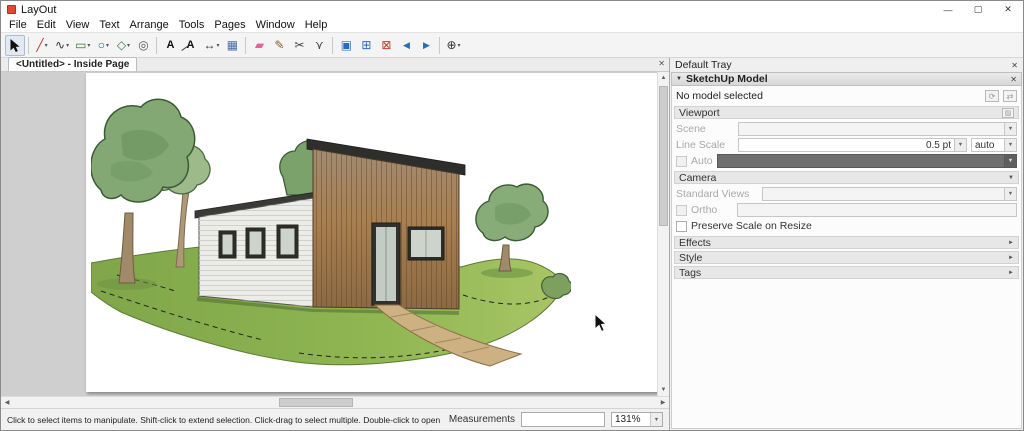 The height and width of the screenshot is (431, 1024). I want to click on line-scale-row: Line Scale 0.5 pt ▼ auto ▼, so click(846, 145).